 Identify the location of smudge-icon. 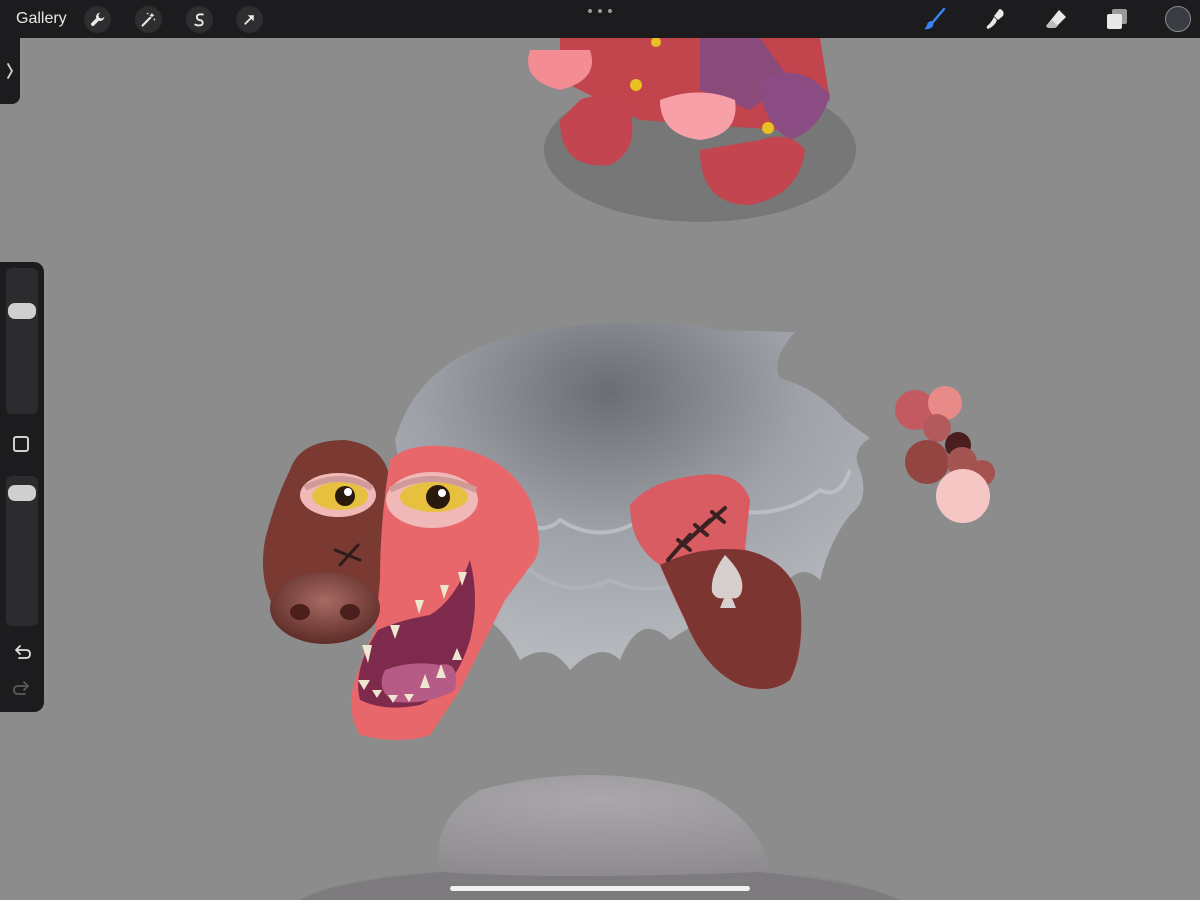
(995, 19).